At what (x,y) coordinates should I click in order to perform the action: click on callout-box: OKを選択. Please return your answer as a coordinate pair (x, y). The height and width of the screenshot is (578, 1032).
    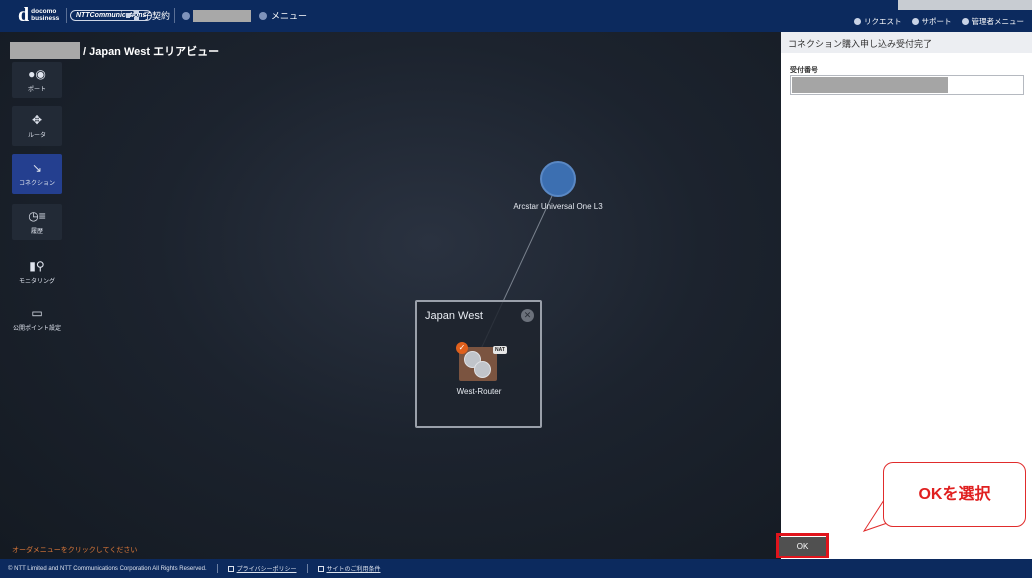
    Looking at the image, I should click on (954, 494).